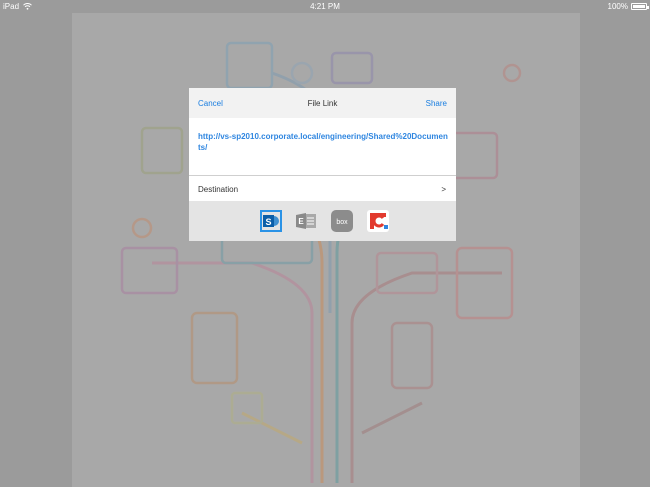 The height and width of the screenshot is (487, 650). What do you see at coordinates (617, 6) in the screenshot?
I see `battery-percent: 100%` at bounding box center [617, 6].